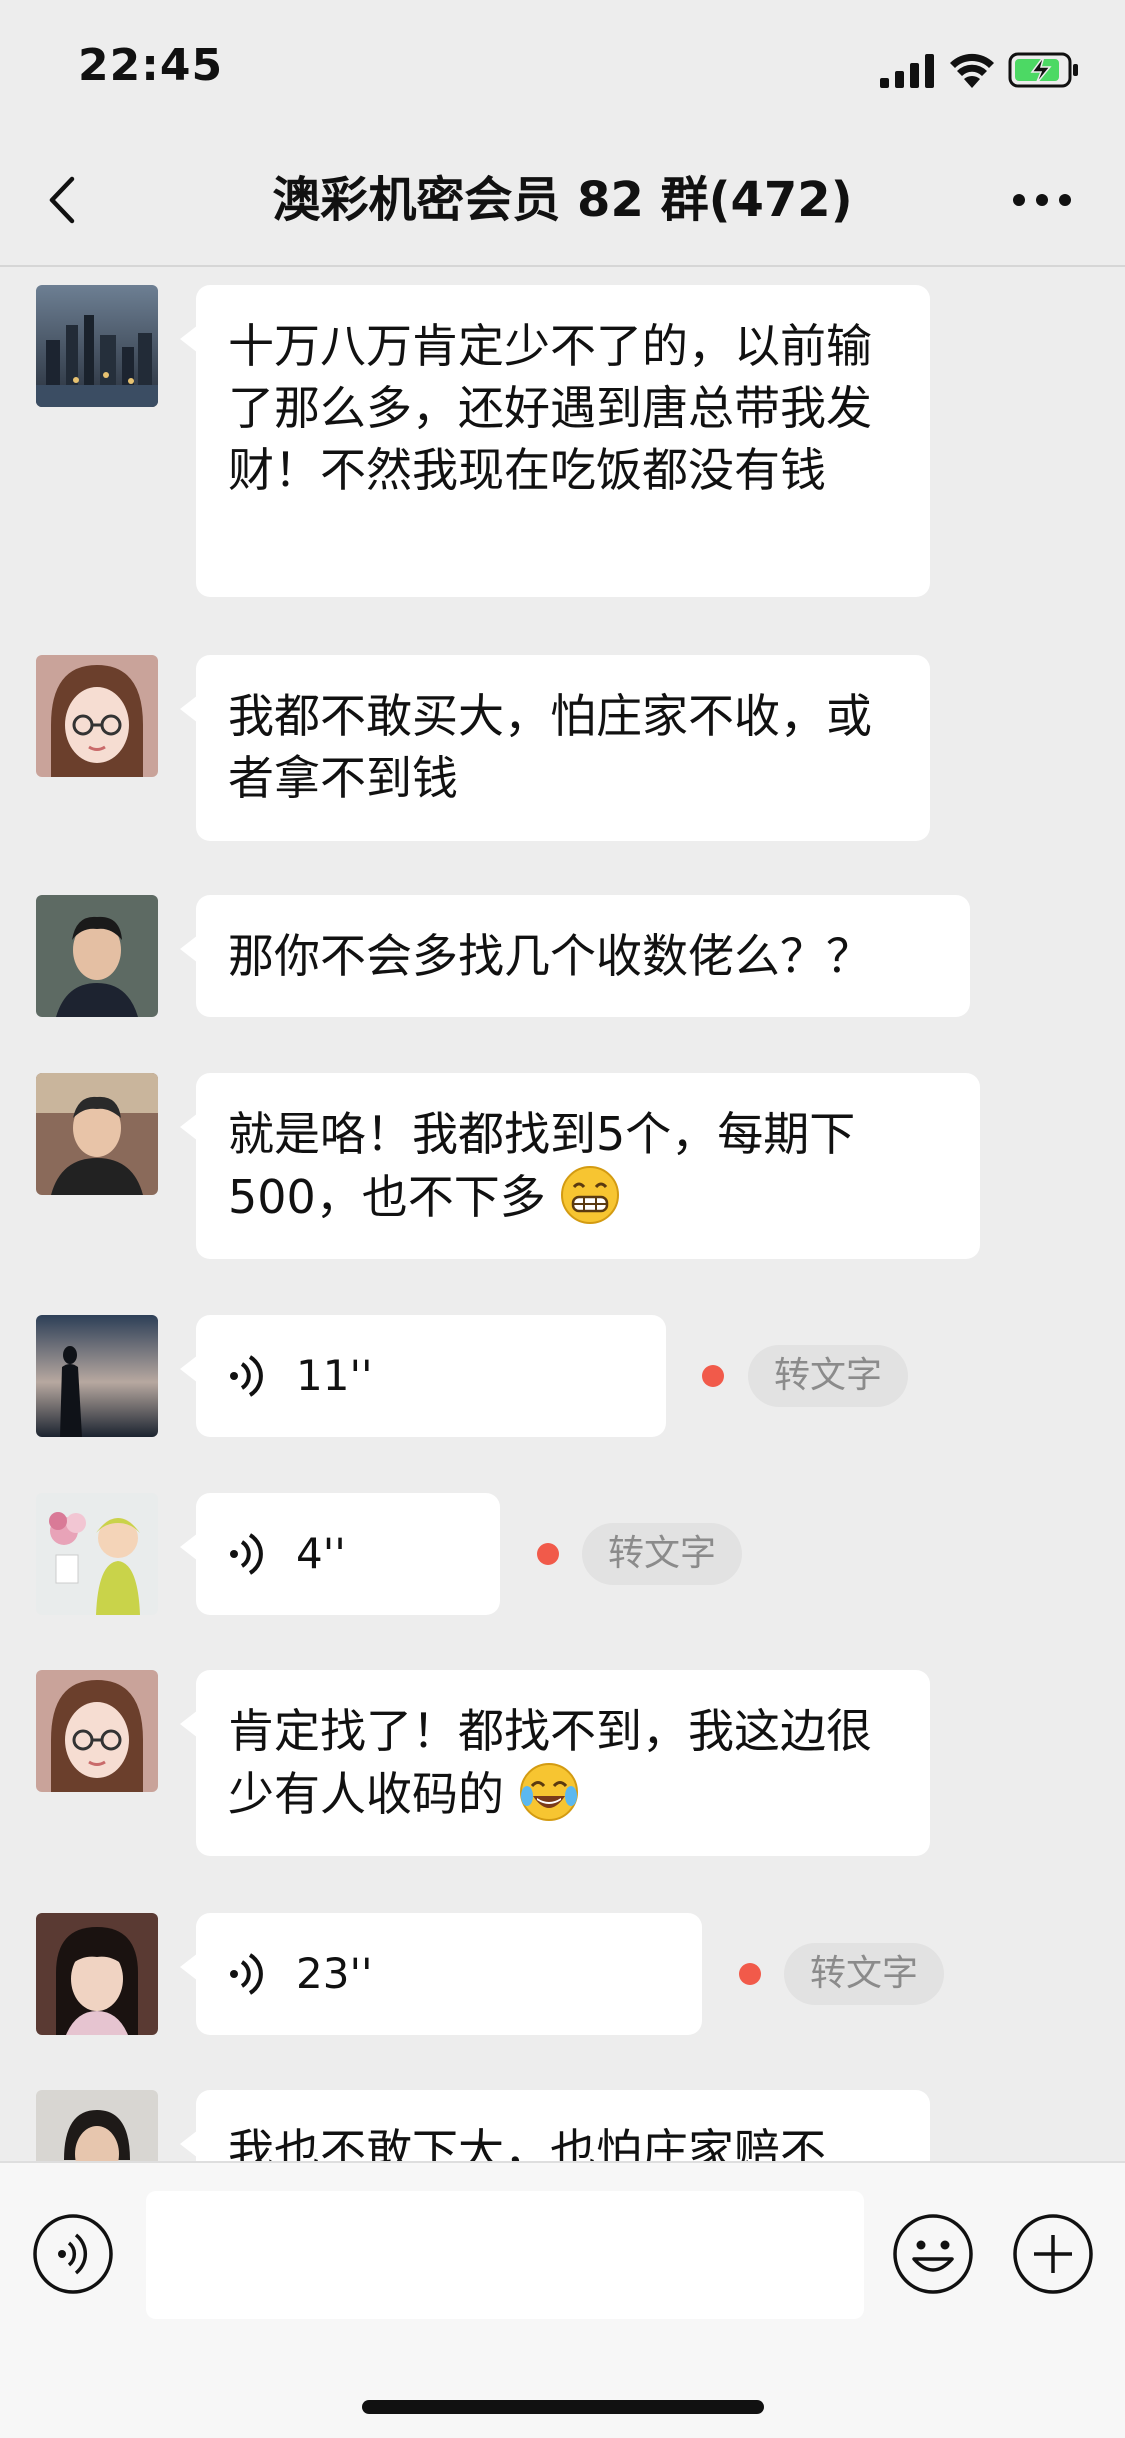 The width and height of the screenshot is (1125, 2438). Describe the element at coordinates (562, 67) in the screenshot. I see `status-bar: 22:45` at that location.